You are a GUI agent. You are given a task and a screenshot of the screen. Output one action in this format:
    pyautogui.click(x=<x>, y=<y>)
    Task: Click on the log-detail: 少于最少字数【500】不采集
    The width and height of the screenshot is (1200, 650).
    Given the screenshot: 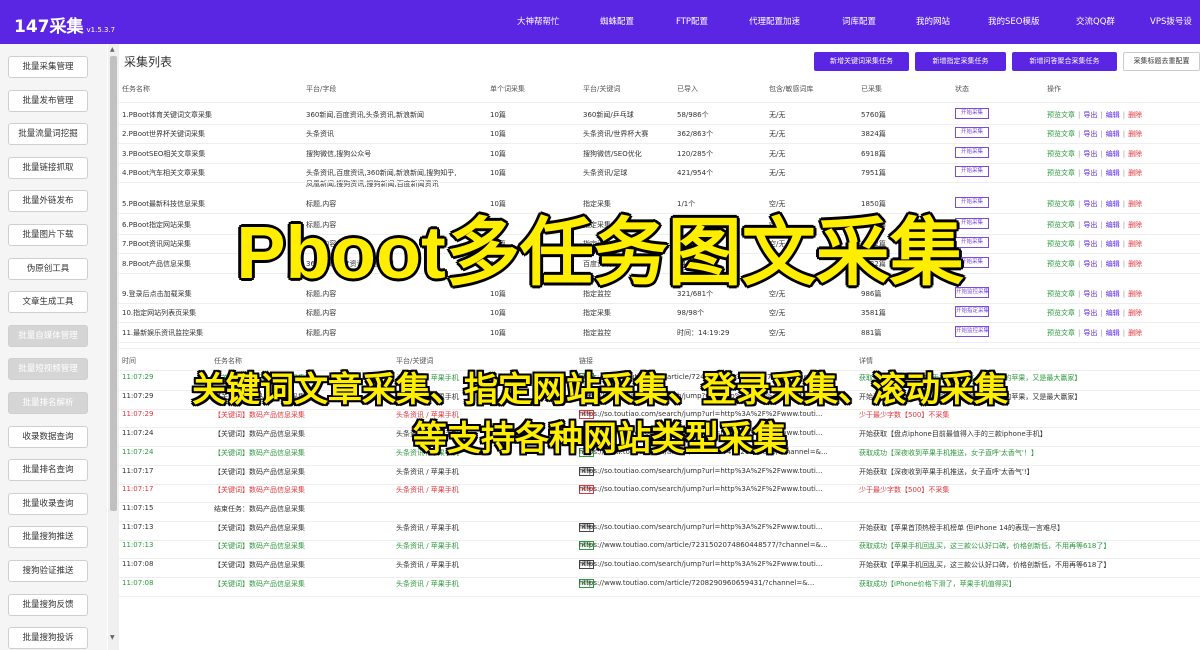 What is the action you would take?
    pyautogui.click(x=904, y=490)
    